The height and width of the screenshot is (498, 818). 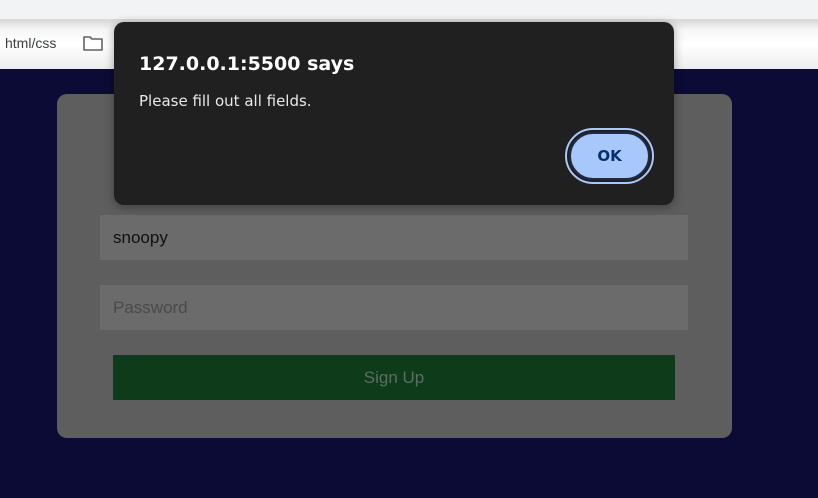 What do you see at coordinates (394, 307) in the screenshot?
I see `password-field` at bounding box center [394, 307].